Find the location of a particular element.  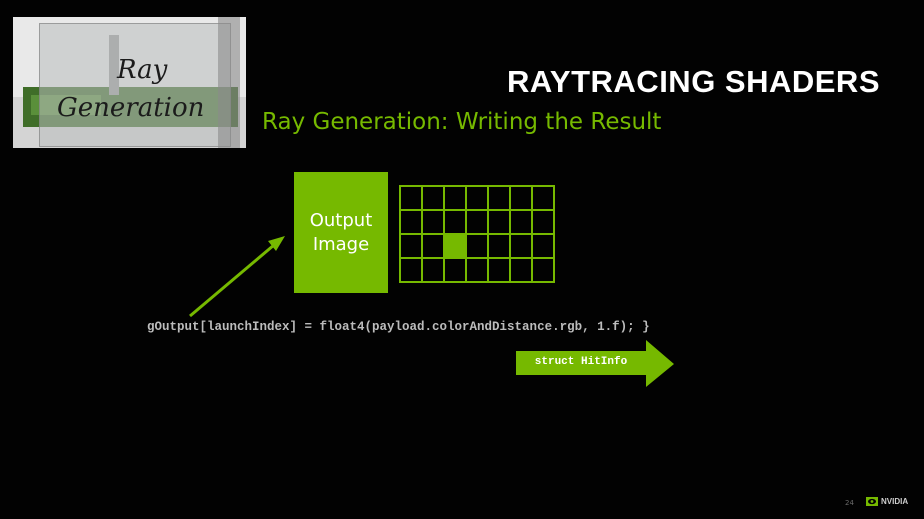

output-image-box: Output Image is located at coordinates (341, 232).